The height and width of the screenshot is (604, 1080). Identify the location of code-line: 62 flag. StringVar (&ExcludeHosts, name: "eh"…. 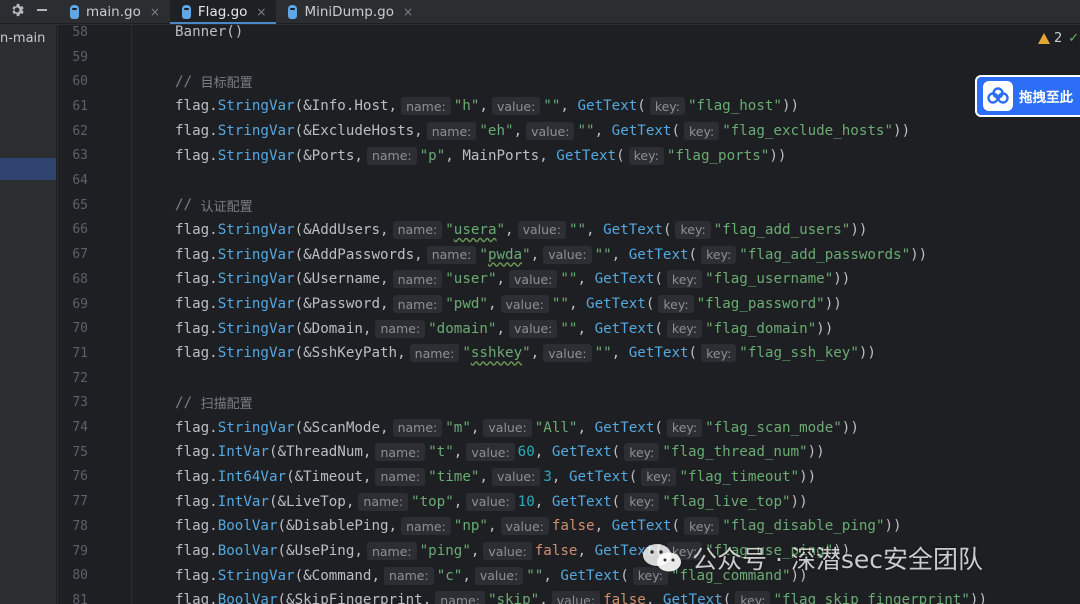
(569, 131).